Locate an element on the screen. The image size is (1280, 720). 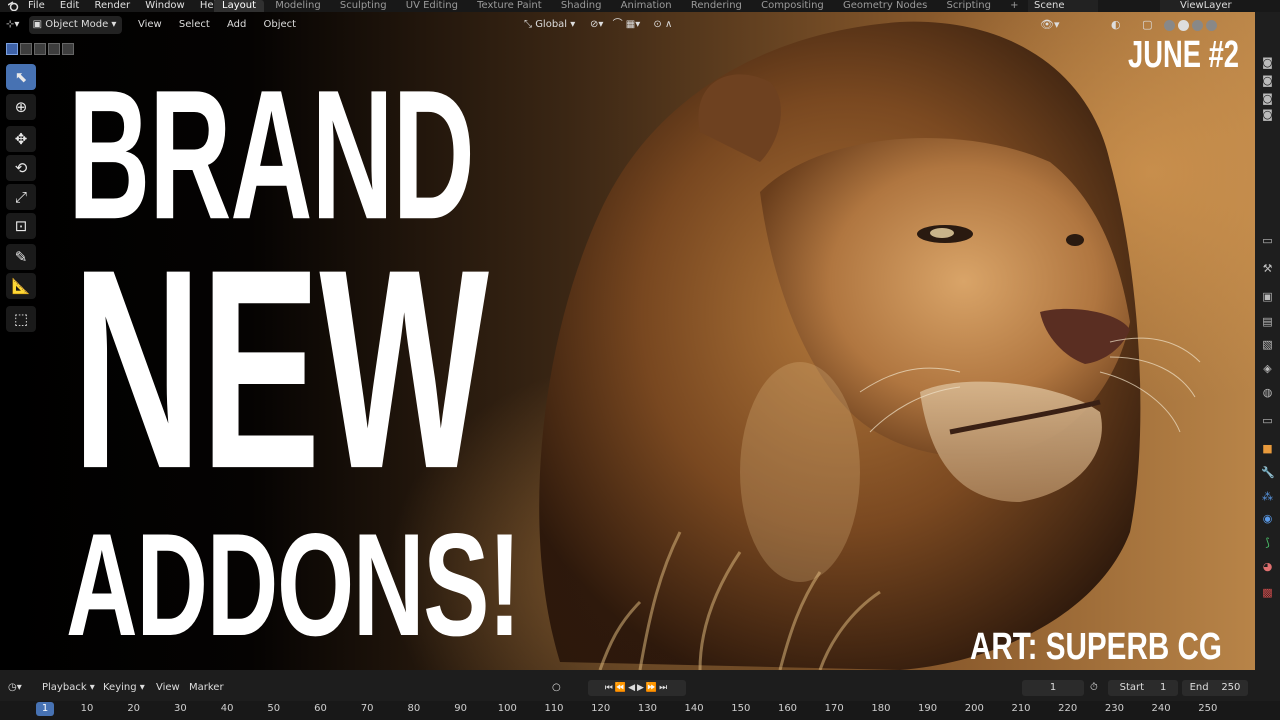
ruler-mark: 230 is located at coordinates (1114, 708).